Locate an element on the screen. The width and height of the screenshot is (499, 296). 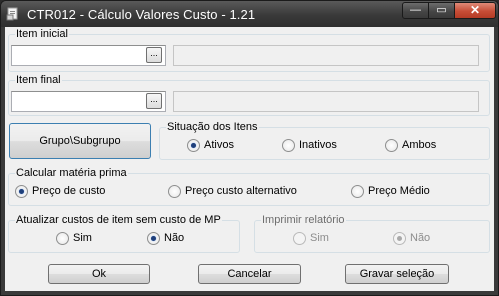
situacao-group: Situação dos Itens Ativos Inativos Ambos is located at coordinates (324, 140).